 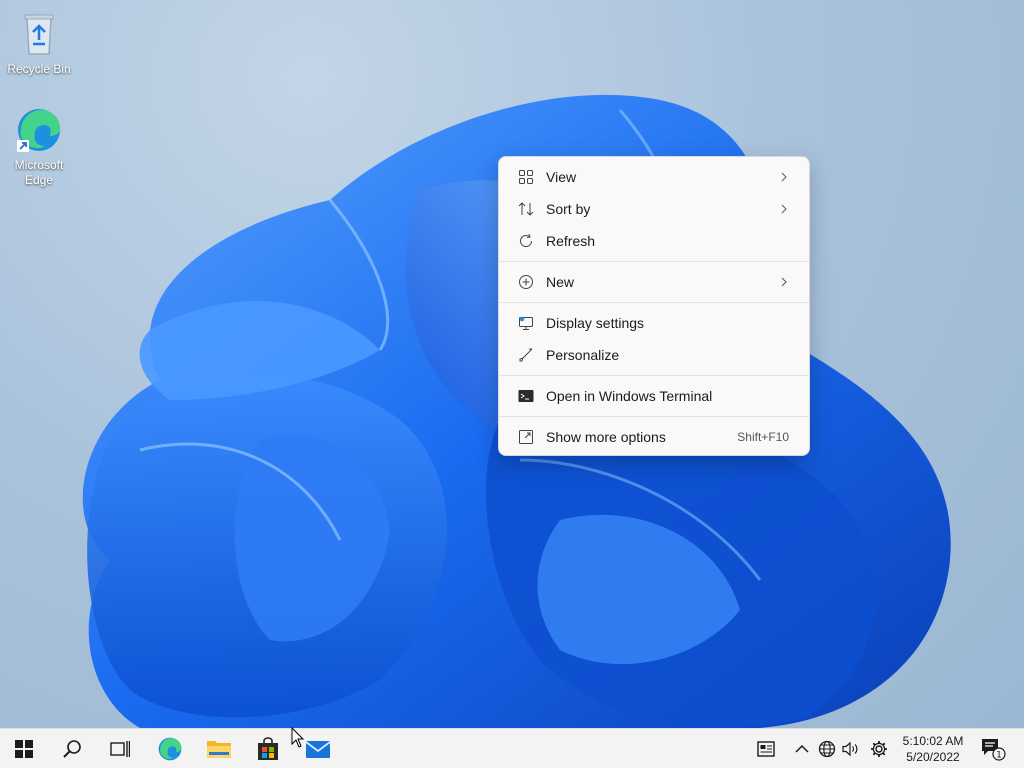 I want to click on task-view-button, so click(x=120, y=748).